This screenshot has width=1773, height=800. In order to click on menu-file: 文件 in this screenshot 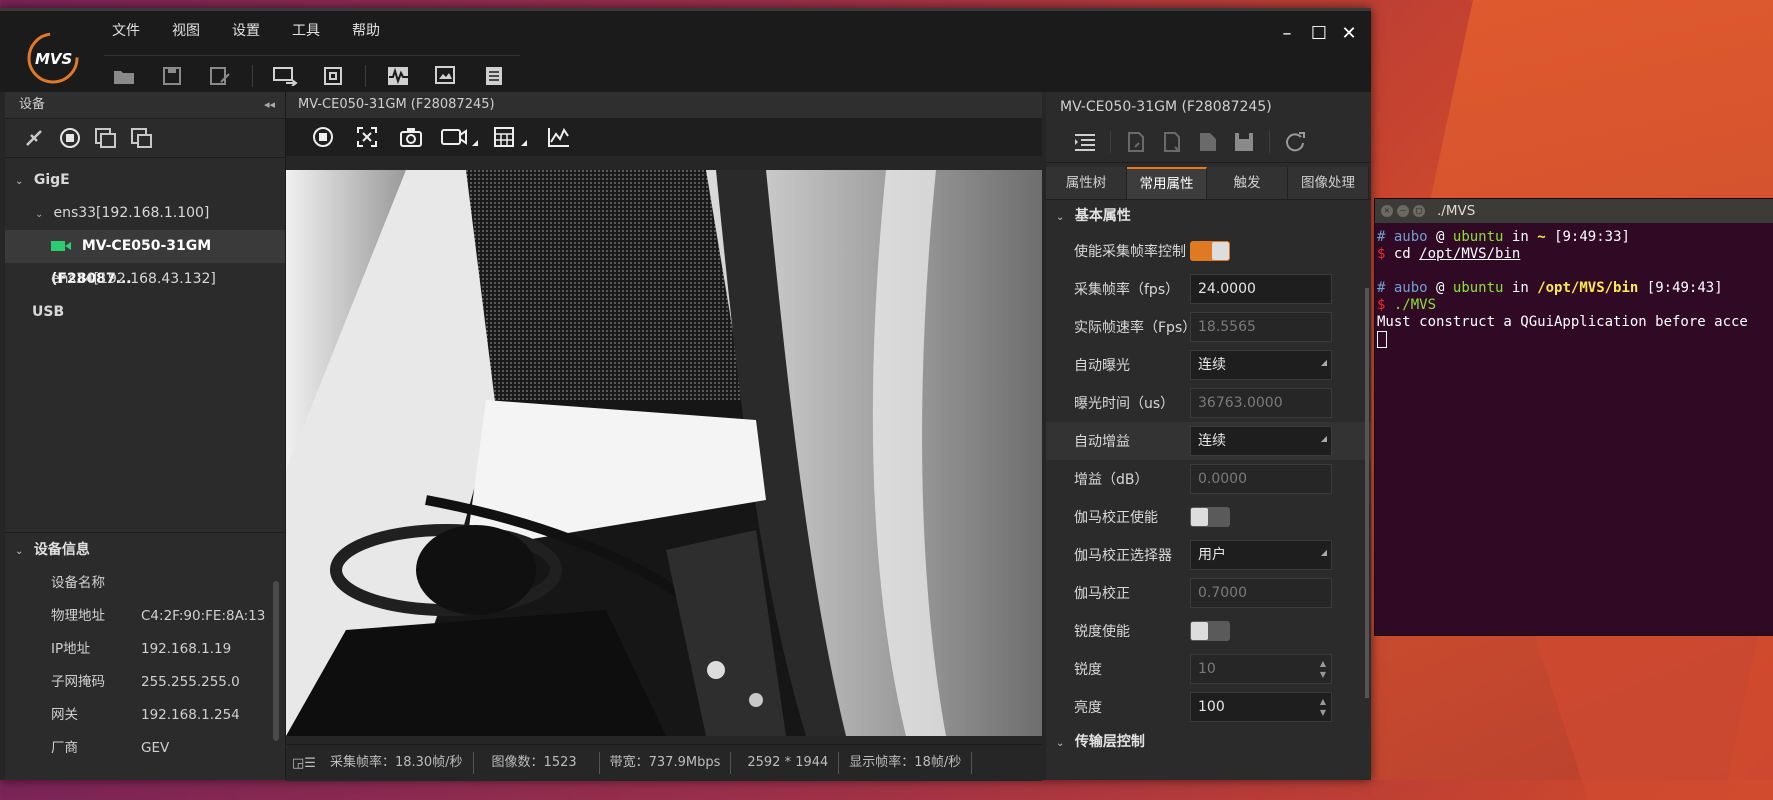, I will do `click(126, 31)`.